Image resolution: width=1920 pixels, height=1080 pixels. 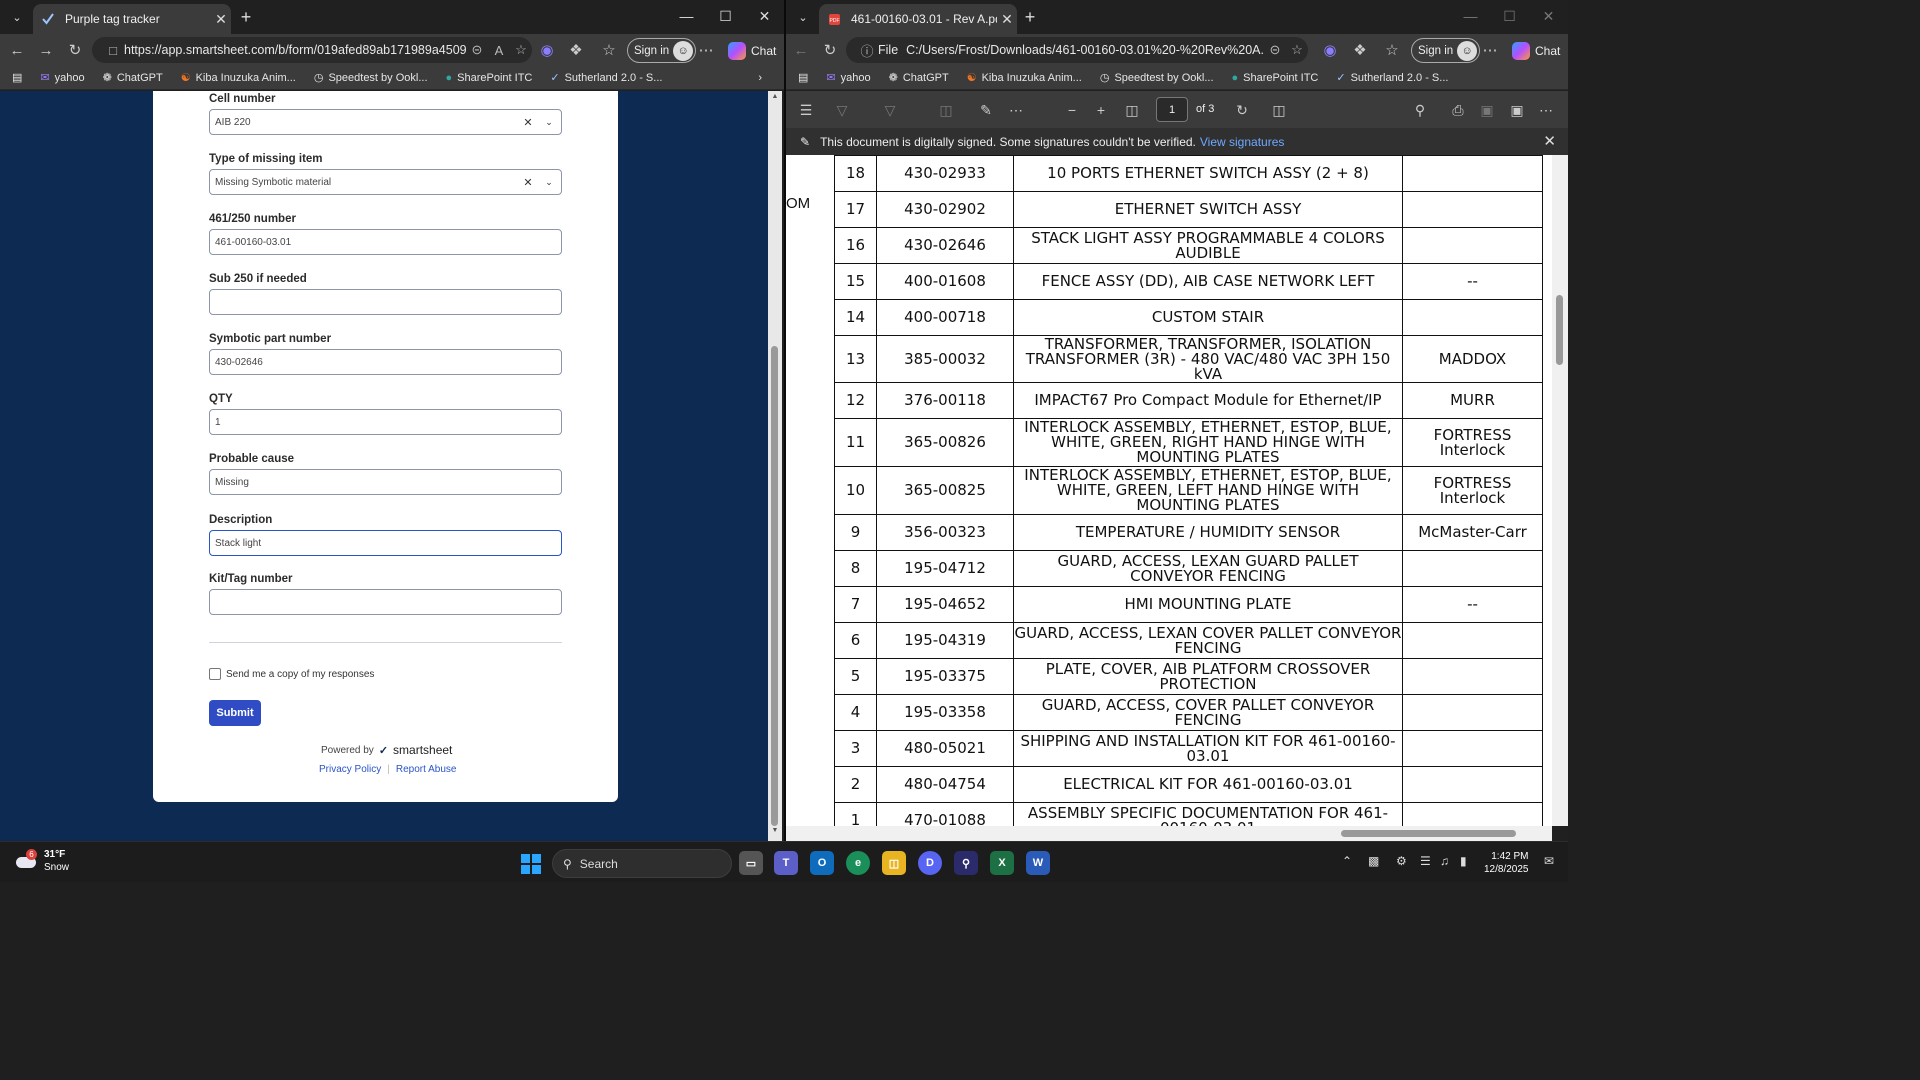 I want to click on report-abuse-link: Report Abuse, so click(x=426, y=769).